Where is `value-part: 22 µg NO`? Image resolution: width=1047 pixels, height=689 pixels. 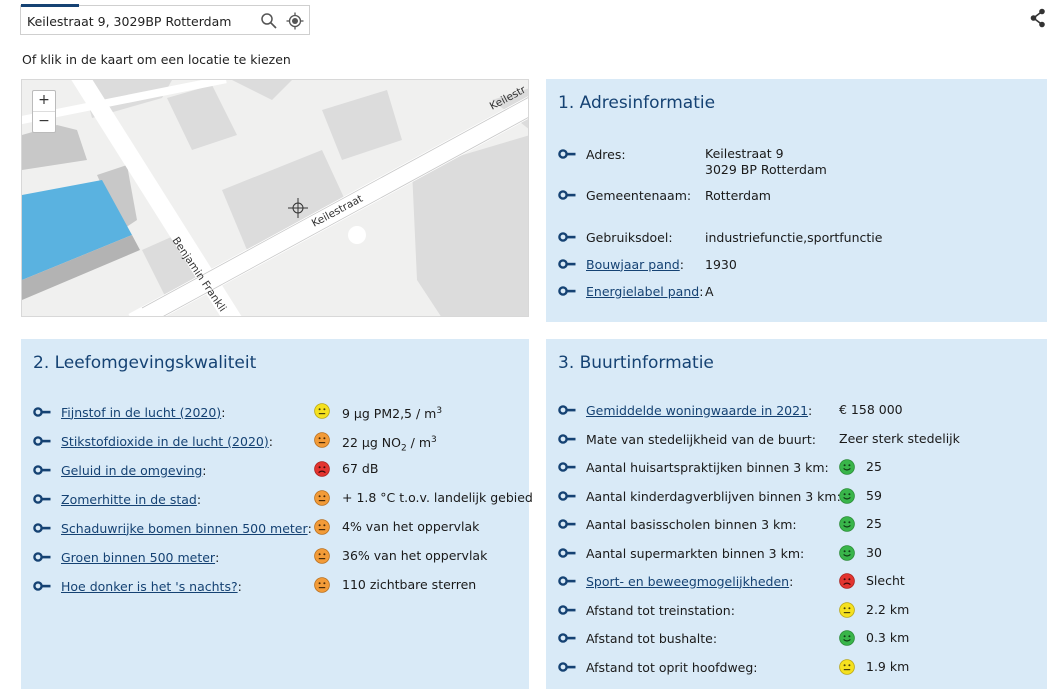
value-part: 22 µg NO is located at coordinates (371, 443).